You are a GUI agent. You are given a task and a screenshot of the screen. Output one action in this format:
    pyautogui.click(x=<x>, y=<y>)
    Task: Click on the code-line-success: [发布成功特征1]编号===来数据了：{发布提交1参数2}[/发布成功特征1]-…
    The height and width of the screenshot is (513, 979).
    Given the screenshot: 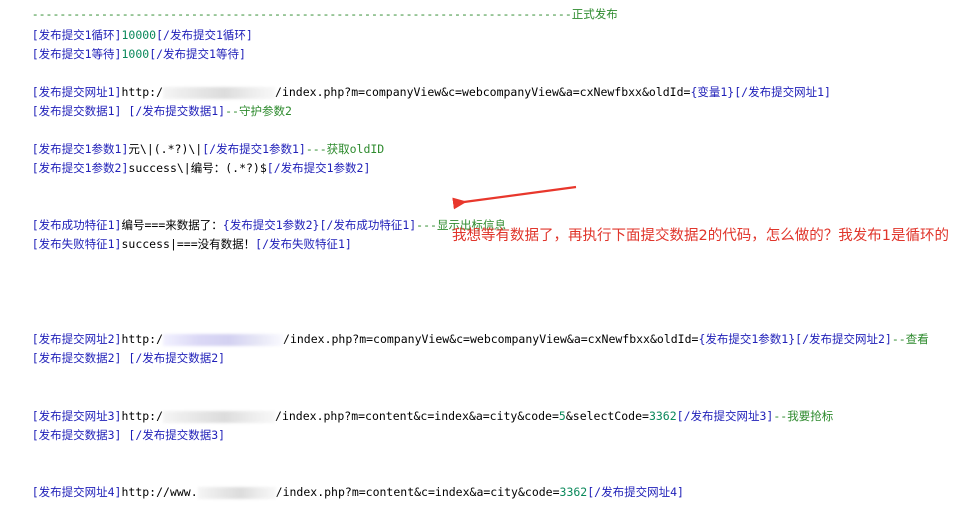 What is the action you would take?
    pyautogui.click(x=255, y=218)
    